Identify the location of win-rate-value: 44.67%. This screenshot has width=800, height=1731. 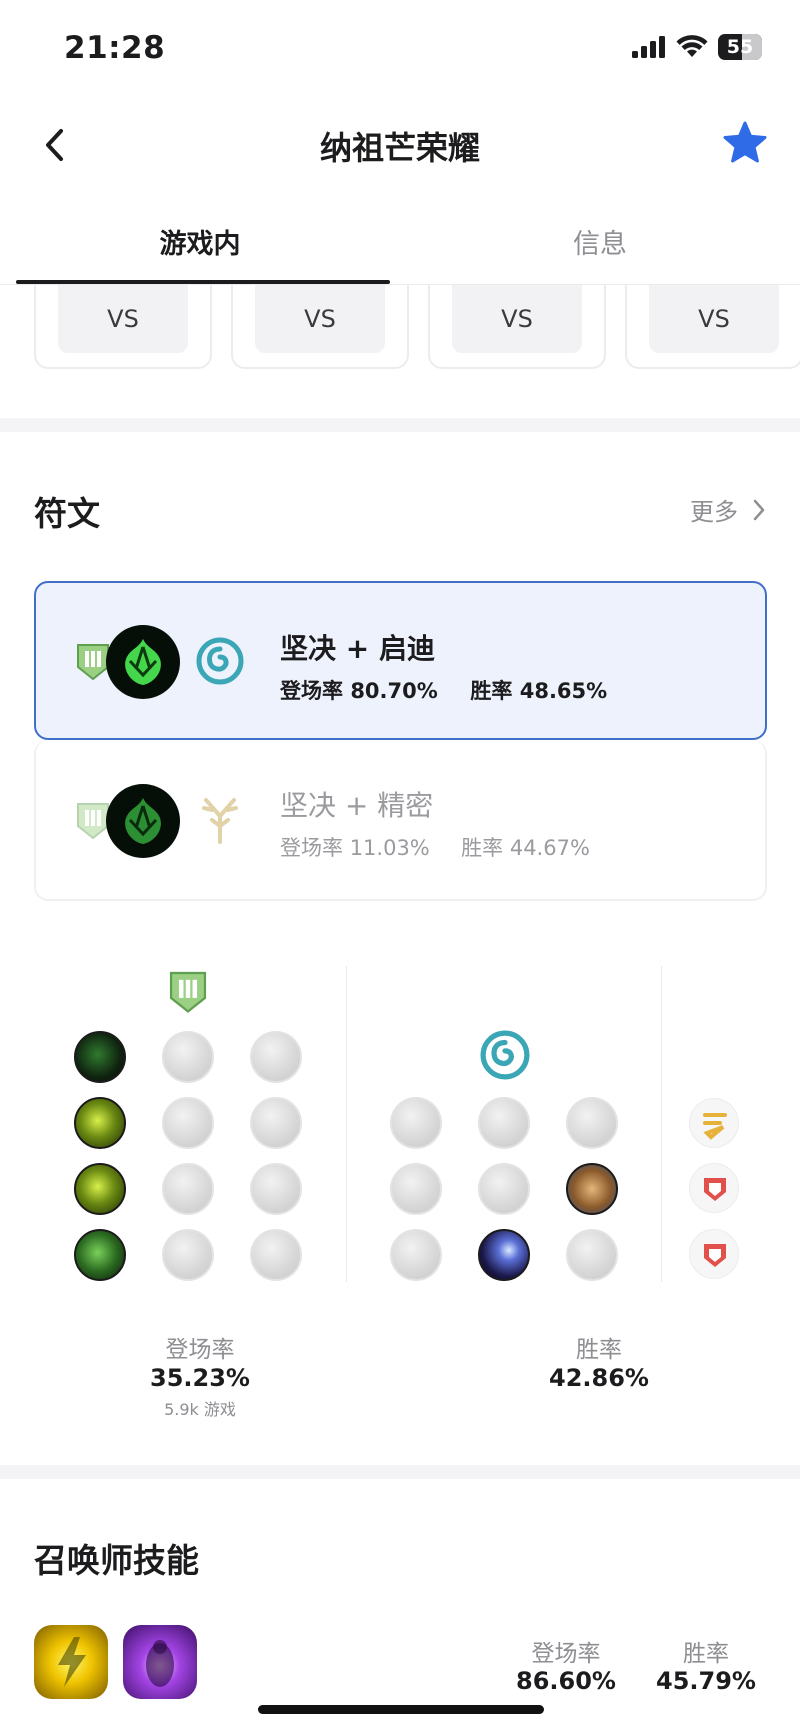
(549, 848).